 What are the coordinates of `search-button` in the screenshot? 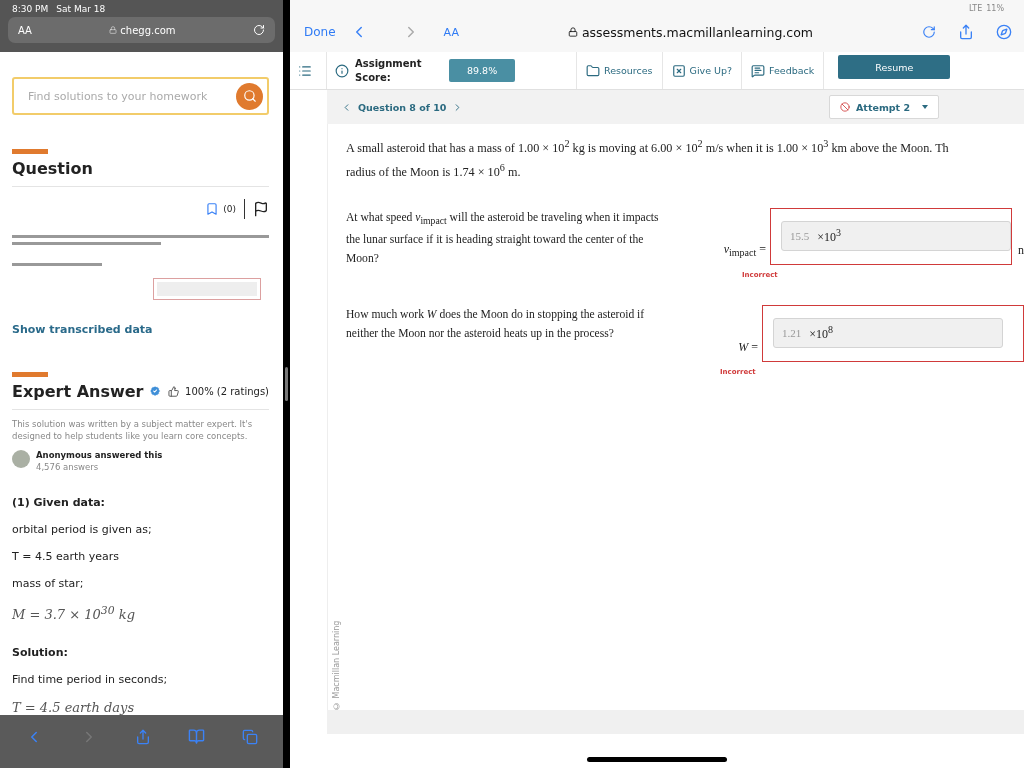 It's located at (249, 96).